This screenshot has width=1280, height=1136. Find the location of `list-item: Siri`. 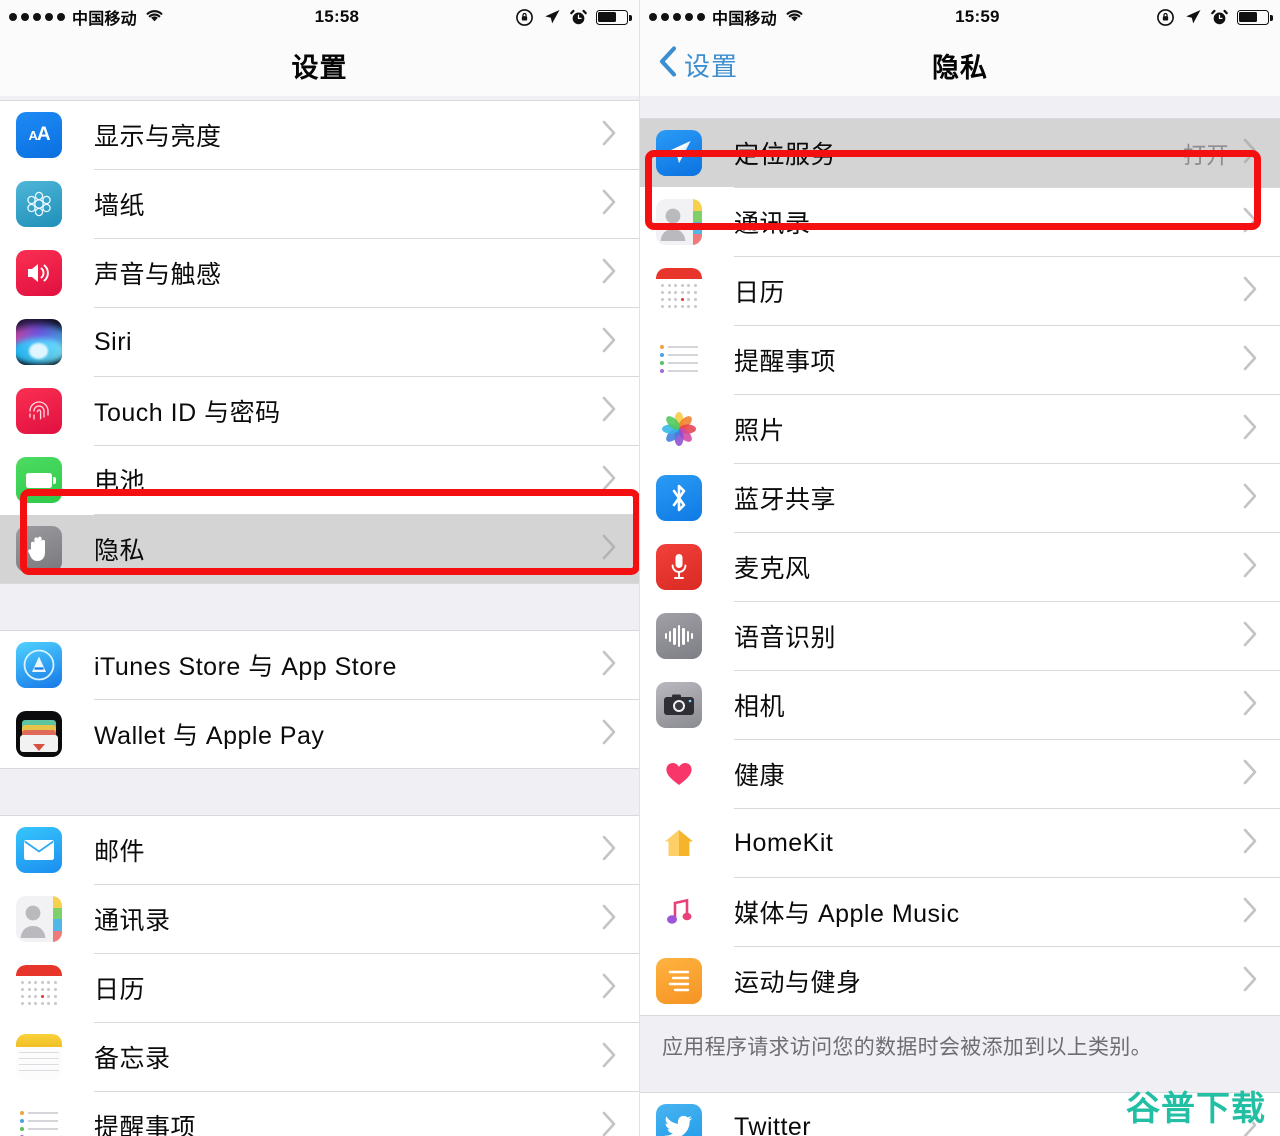

list-item: Siri is located at coordinates (319, 342).